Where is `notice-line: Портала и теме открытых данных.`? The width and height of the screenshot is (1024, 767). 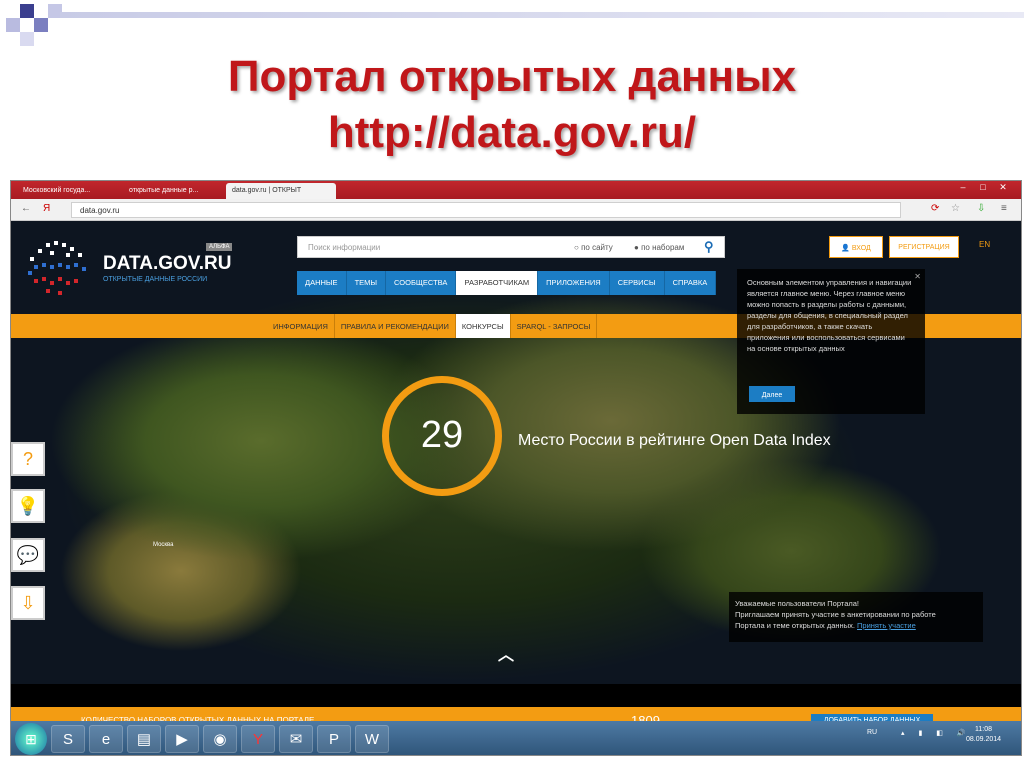
notice-line: Портала и теме открытых данных. is located at coordinates (795, 625).